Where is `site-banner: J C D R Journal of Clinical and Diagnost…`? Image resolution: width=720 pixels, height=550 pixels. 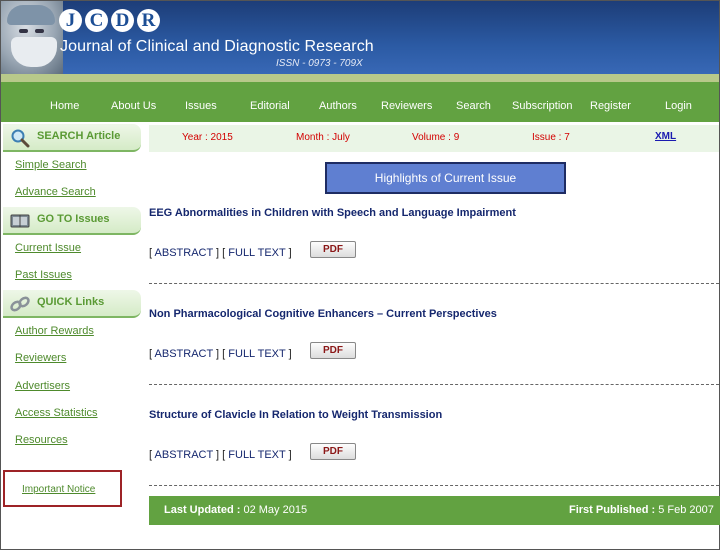
site-banner: J C D R Journal of Clinical and Diagnost… is located at coordinates (360, 37).